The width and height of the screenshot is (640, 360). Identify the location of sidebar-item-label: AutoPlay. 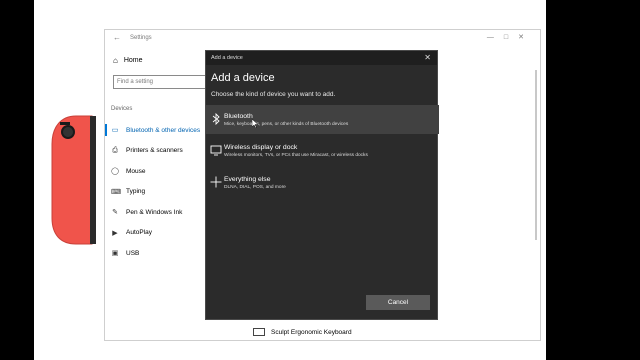
(139, 233).